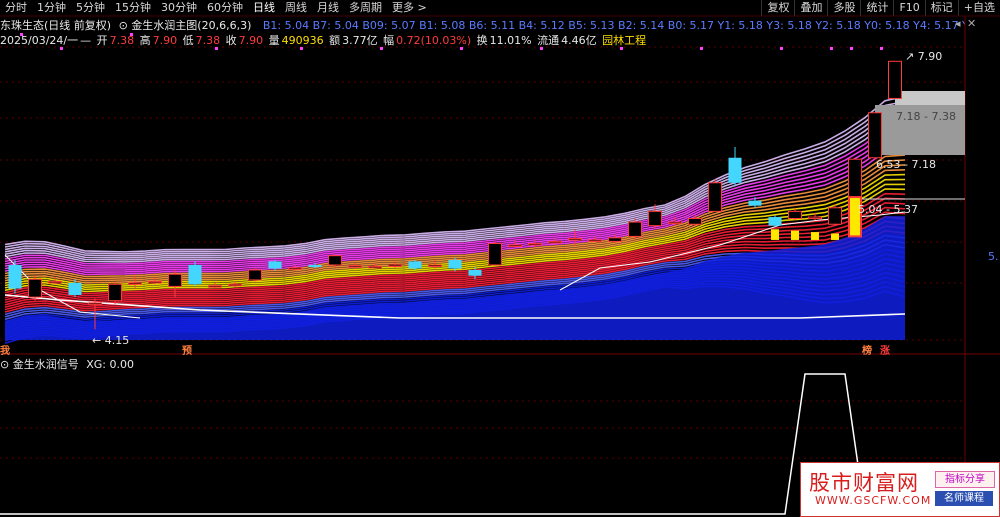  What do you see at coordinates (867, 349) in the screenshot?
I see `badge-b3: 榜` at bounding box center [867, 349].